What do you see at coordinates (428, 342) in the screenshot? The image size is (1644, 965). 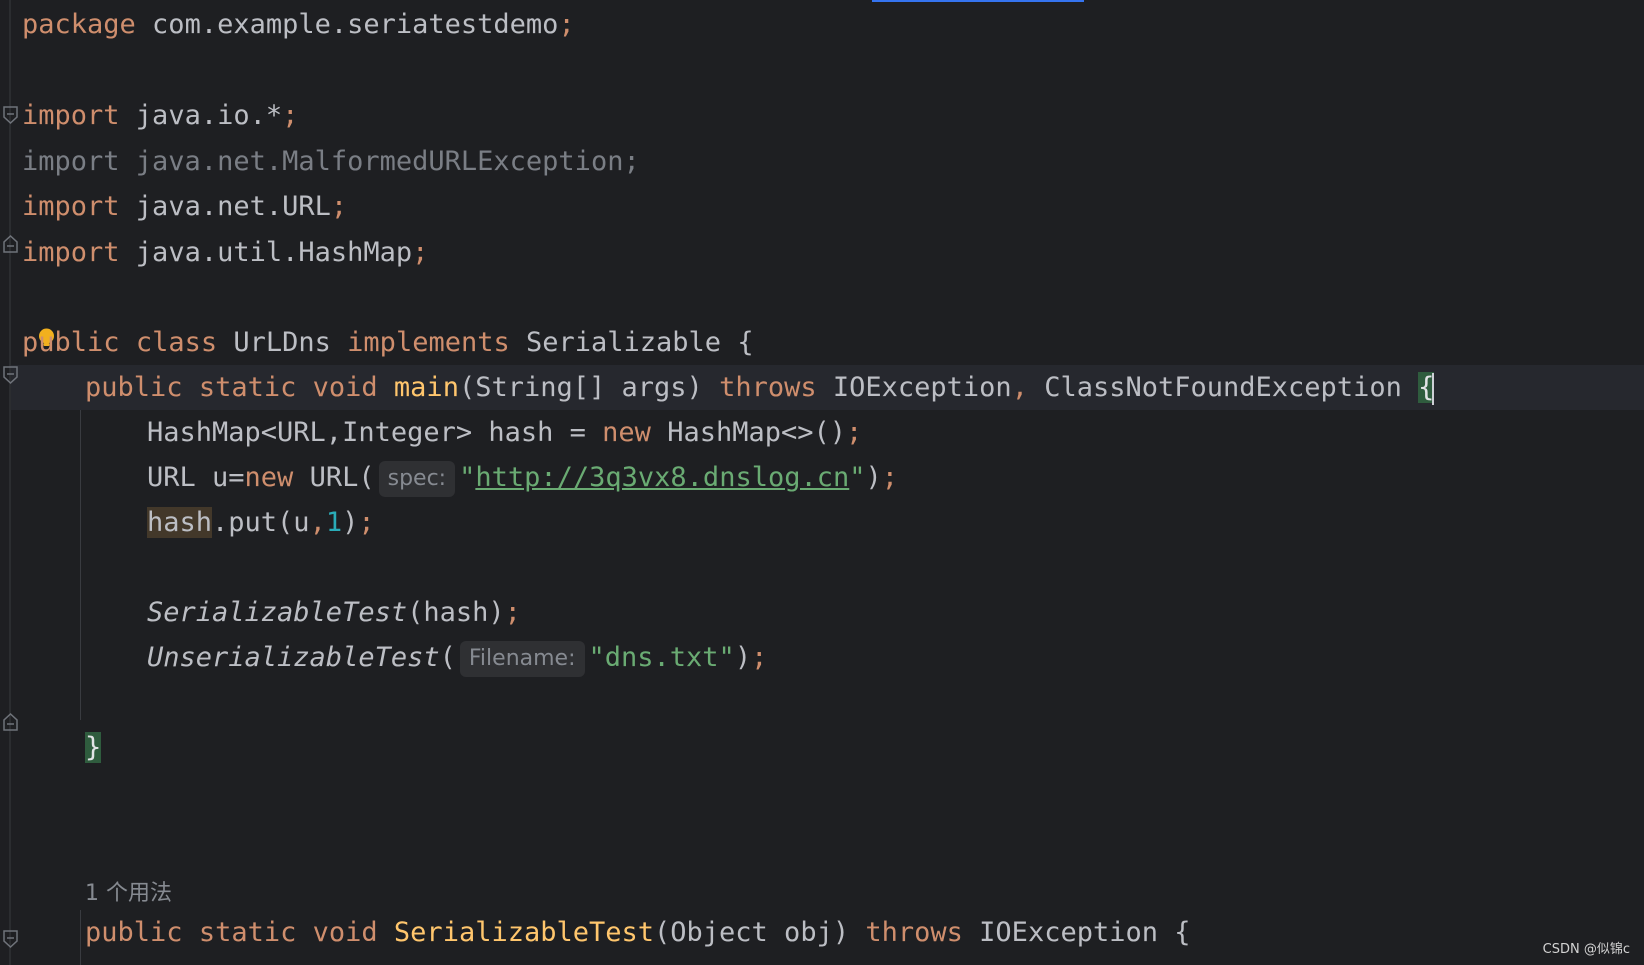 I see `keyword: implements` at bounding box center [428, 342].